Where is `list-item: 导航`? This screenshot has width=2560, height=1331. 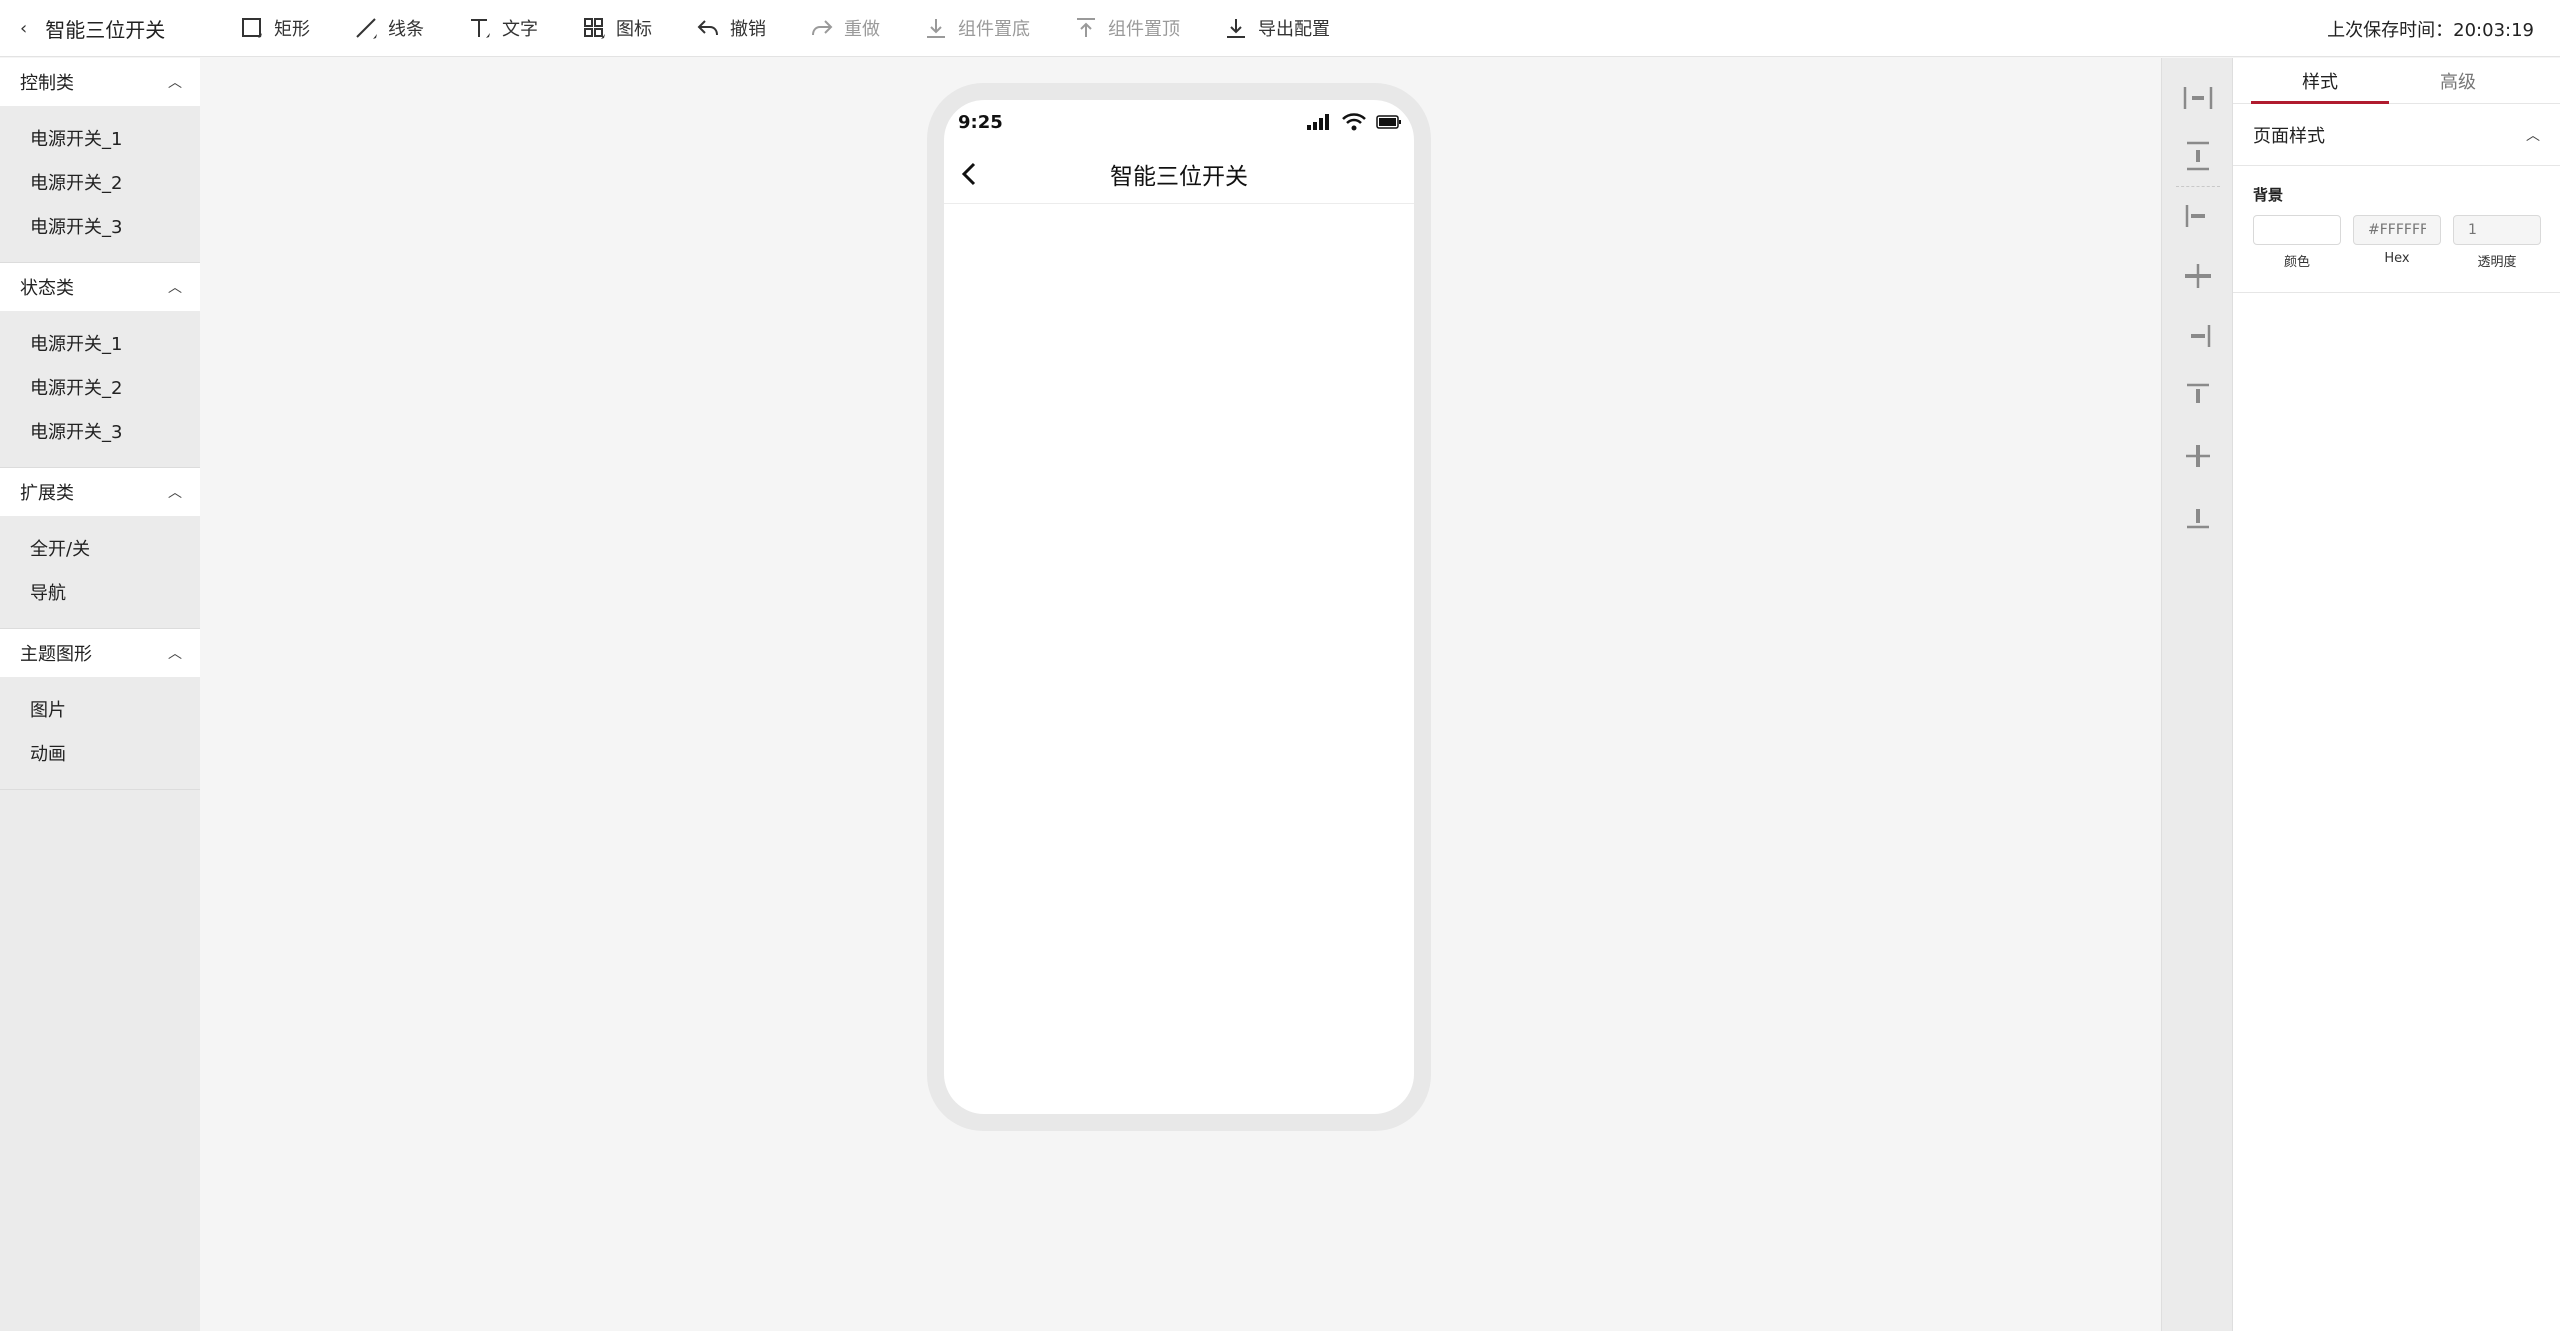
list-item: 导航 is located at coordinates (100, 592).